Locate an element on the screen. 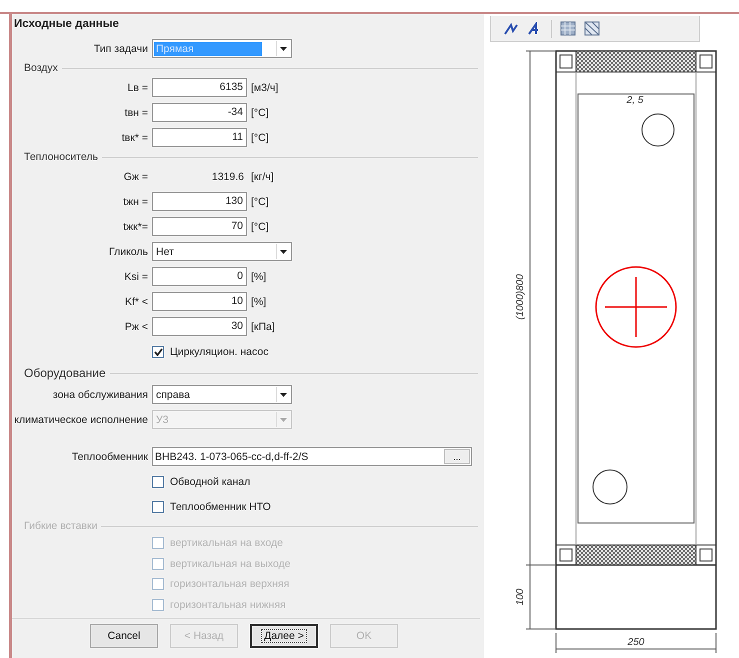  input-field: 6135 is located at coordinates (199, 87).